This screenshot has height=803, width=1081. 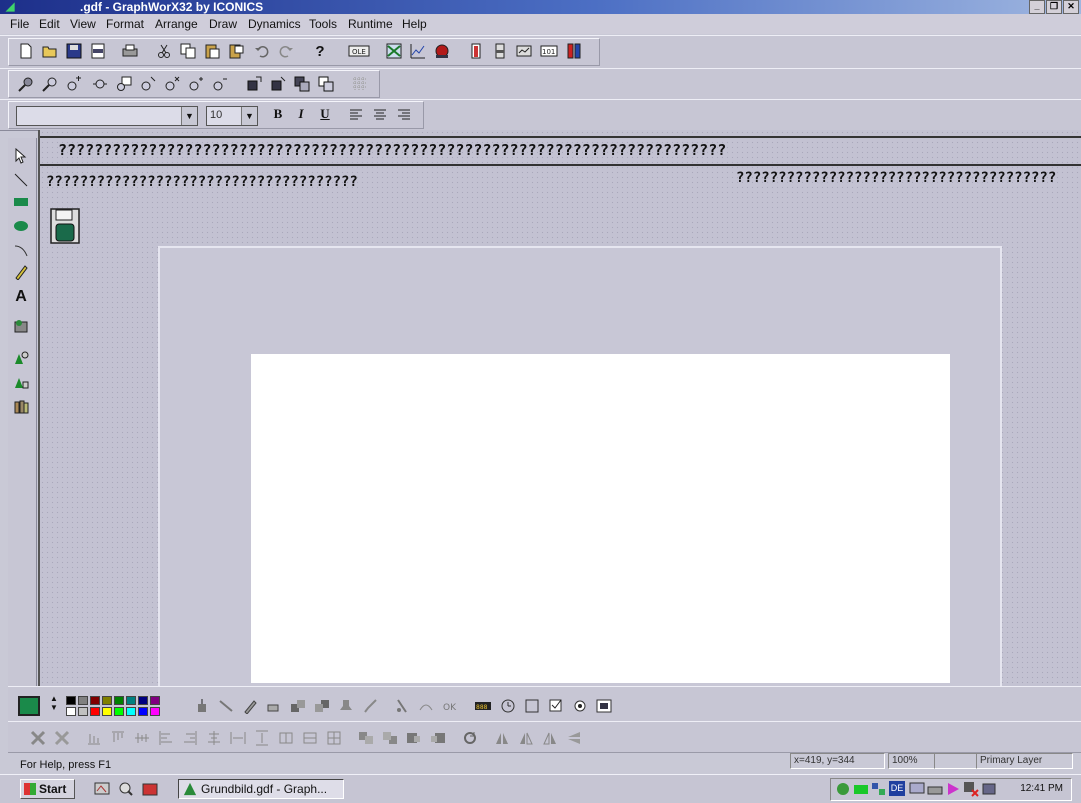 What do you see at coordinates (142, 738) in the screenshot?
I see `align-middle-icon` at bounding box center [142, 738].